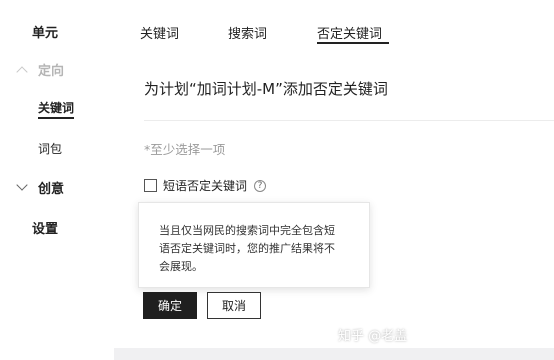  I want to click on cancel-button: 取消, so click(234, 305).